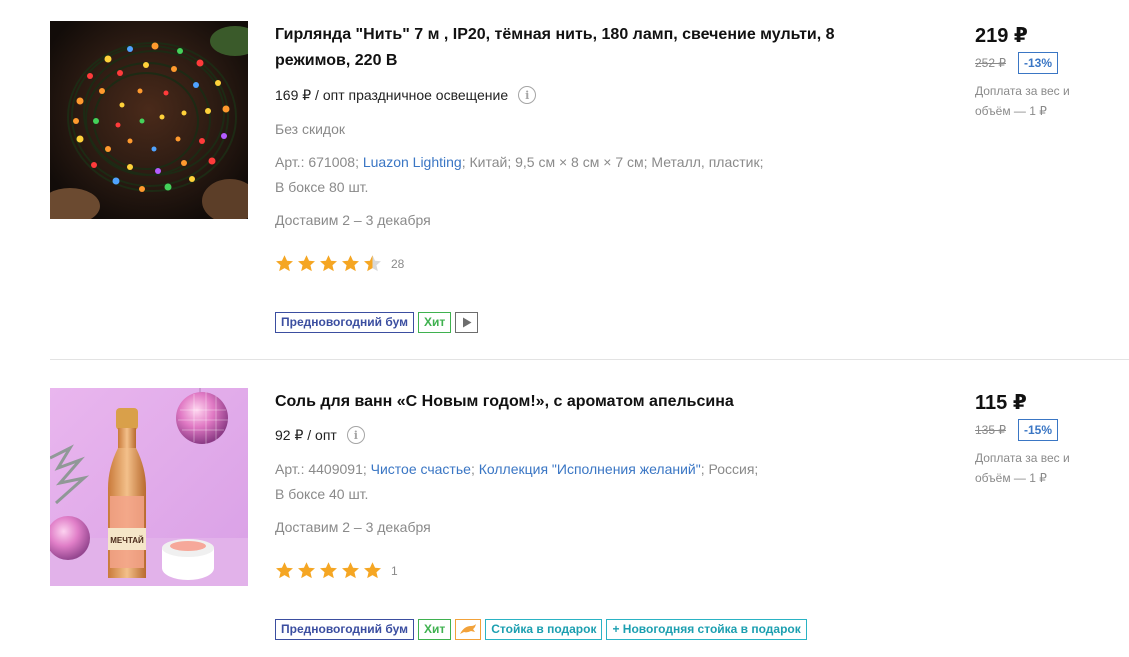  What do you see at coordinates (321, 469) in the screenshot?
I see `sku: Арт.: 4409091;` at bounding box center [321, 469].